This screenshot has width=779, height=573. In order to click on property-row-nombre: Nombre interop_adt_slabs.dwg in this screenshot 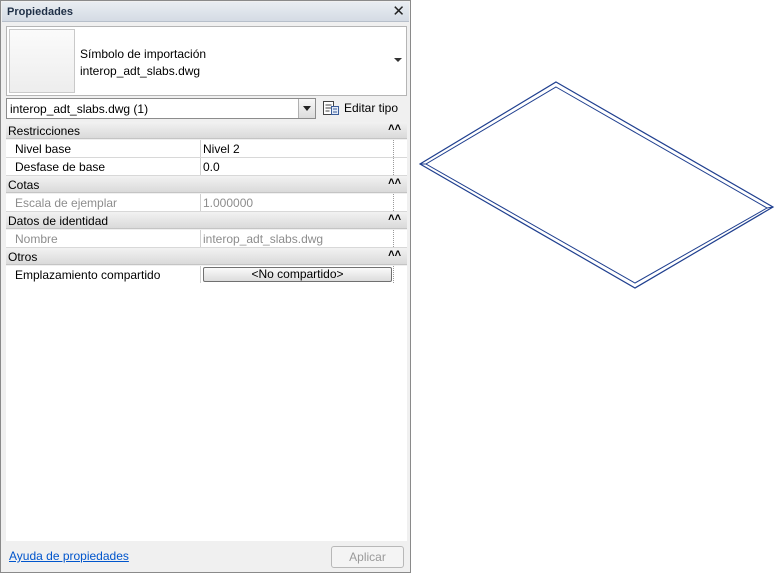, I will do `click(206, 239)`.